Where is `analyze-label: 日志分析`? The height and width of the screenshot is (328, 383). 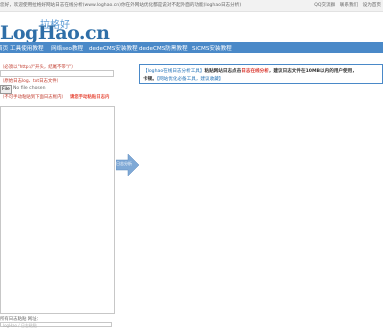
analyze-label: 日志分析 is located at coordinates (124, 163).